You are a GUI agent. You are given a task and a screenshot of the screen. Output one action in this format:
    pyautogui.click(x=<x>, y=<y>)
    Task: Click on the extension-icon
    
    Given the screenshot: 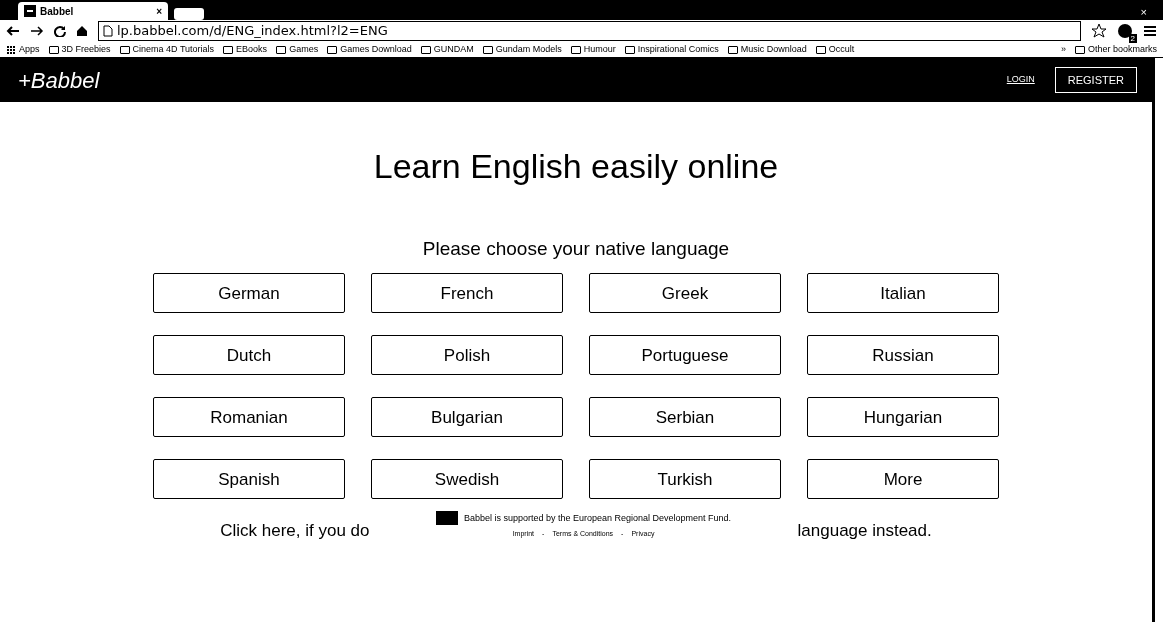 What is the action you would take?
    pyautogui.click(x=1125, y=31)
    